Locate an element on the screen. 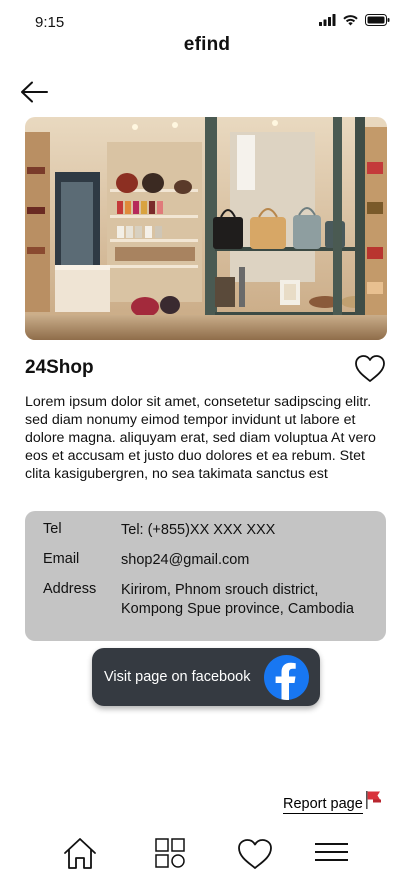  report-page-link: Report page is located at coordinates (333, 802).